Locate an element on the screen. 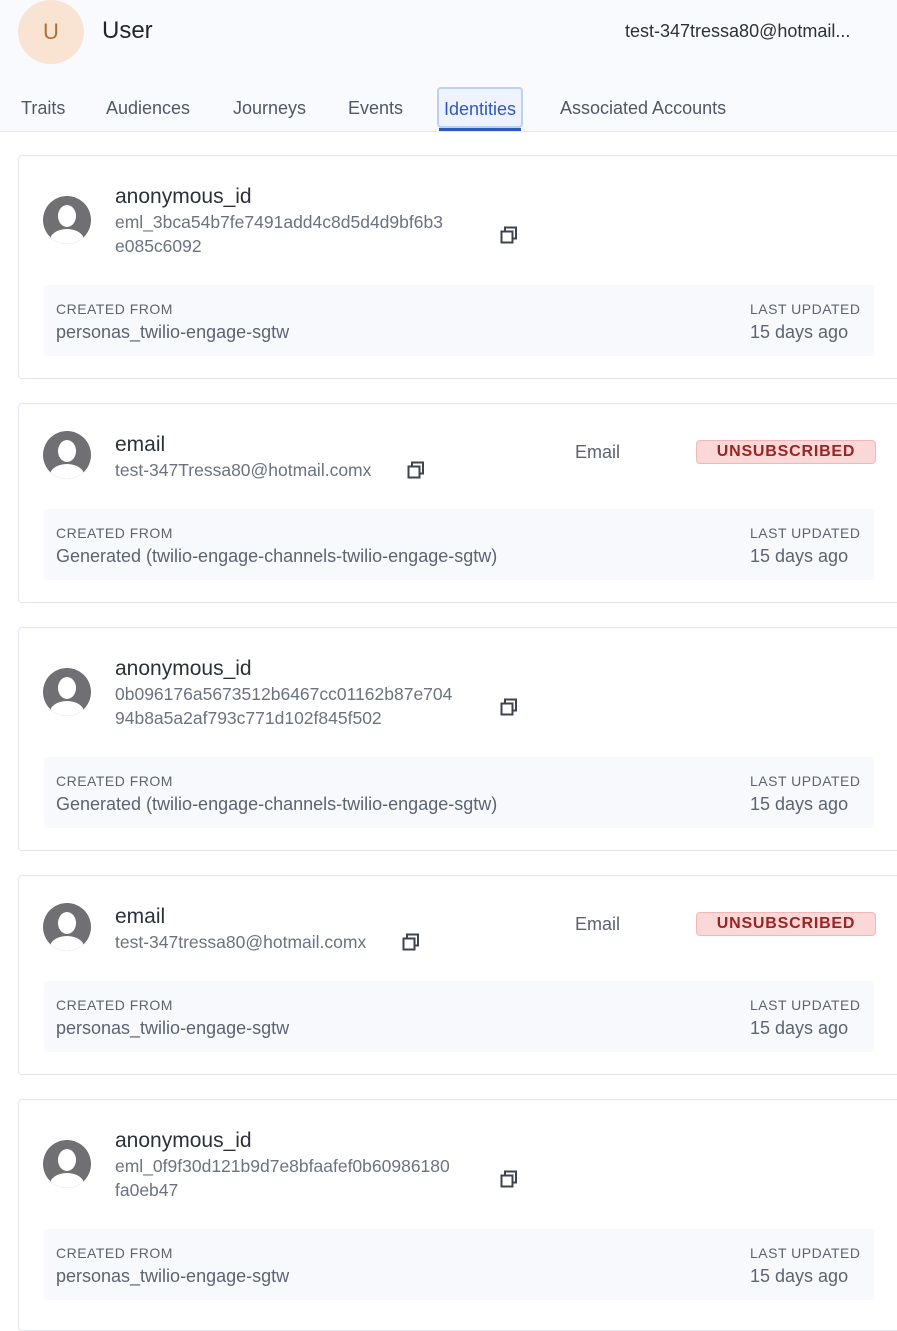  tab-identities-label: Identities is located at coordinates (480, 109).